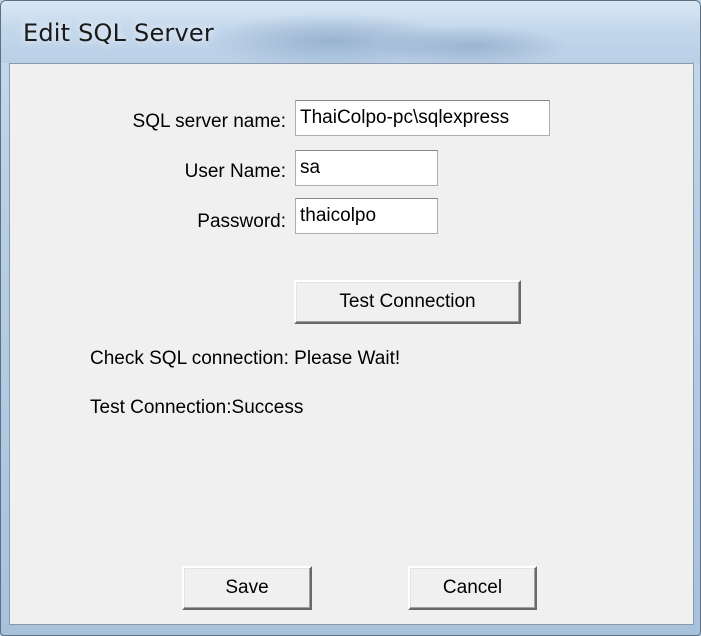 This screenshot has width=701, height=636. Describe the element at coordinates (197, 407) in the screenshot. I see `test-connection-result: Test Connection:Success` at that location.